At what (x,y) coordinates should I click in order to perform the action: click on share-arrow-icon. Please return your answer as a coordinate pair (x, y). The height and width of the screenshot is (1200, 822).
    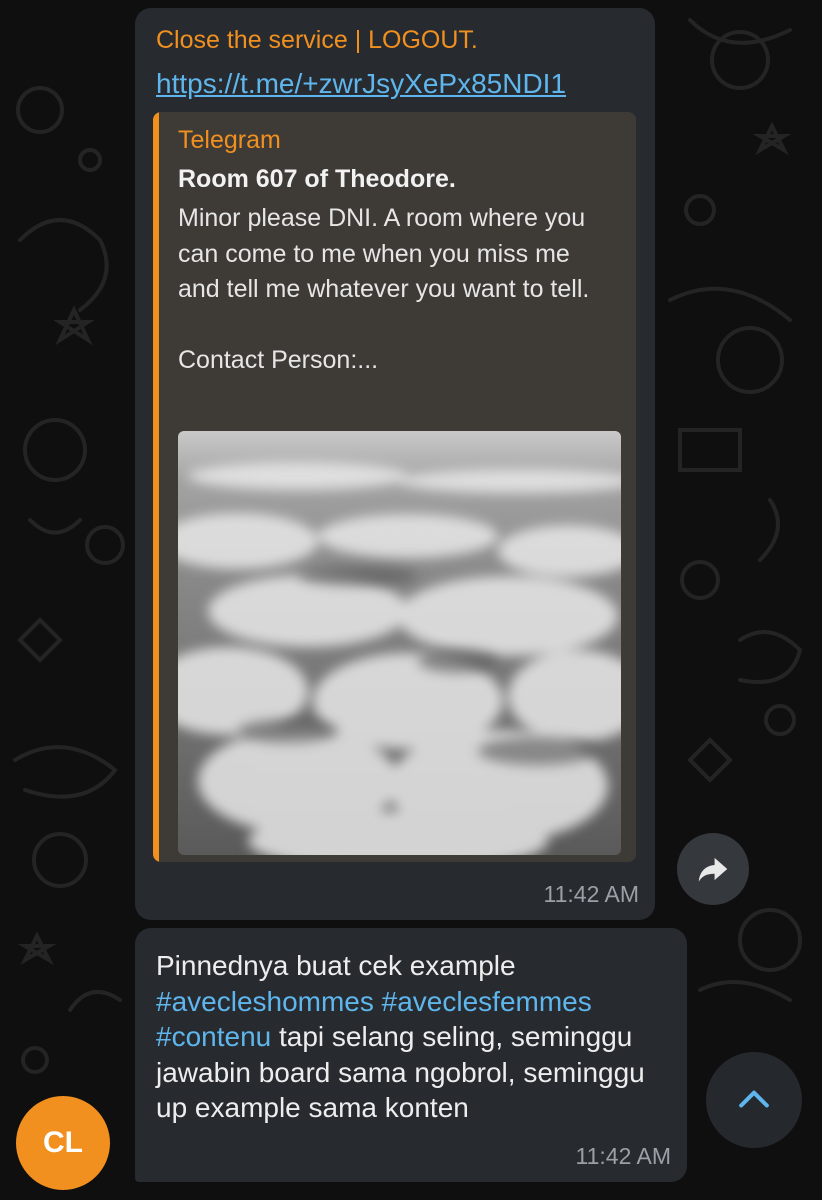
    Looking at the image, I should click on (713, 869).